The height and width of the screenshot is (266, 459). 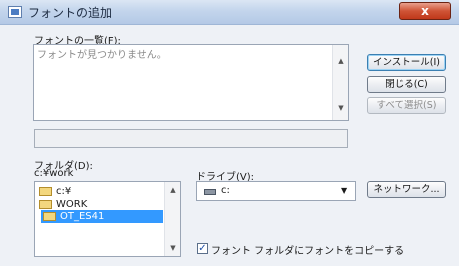 I want to click on folder-item-root: c:¥, so click(x=55, y=191).